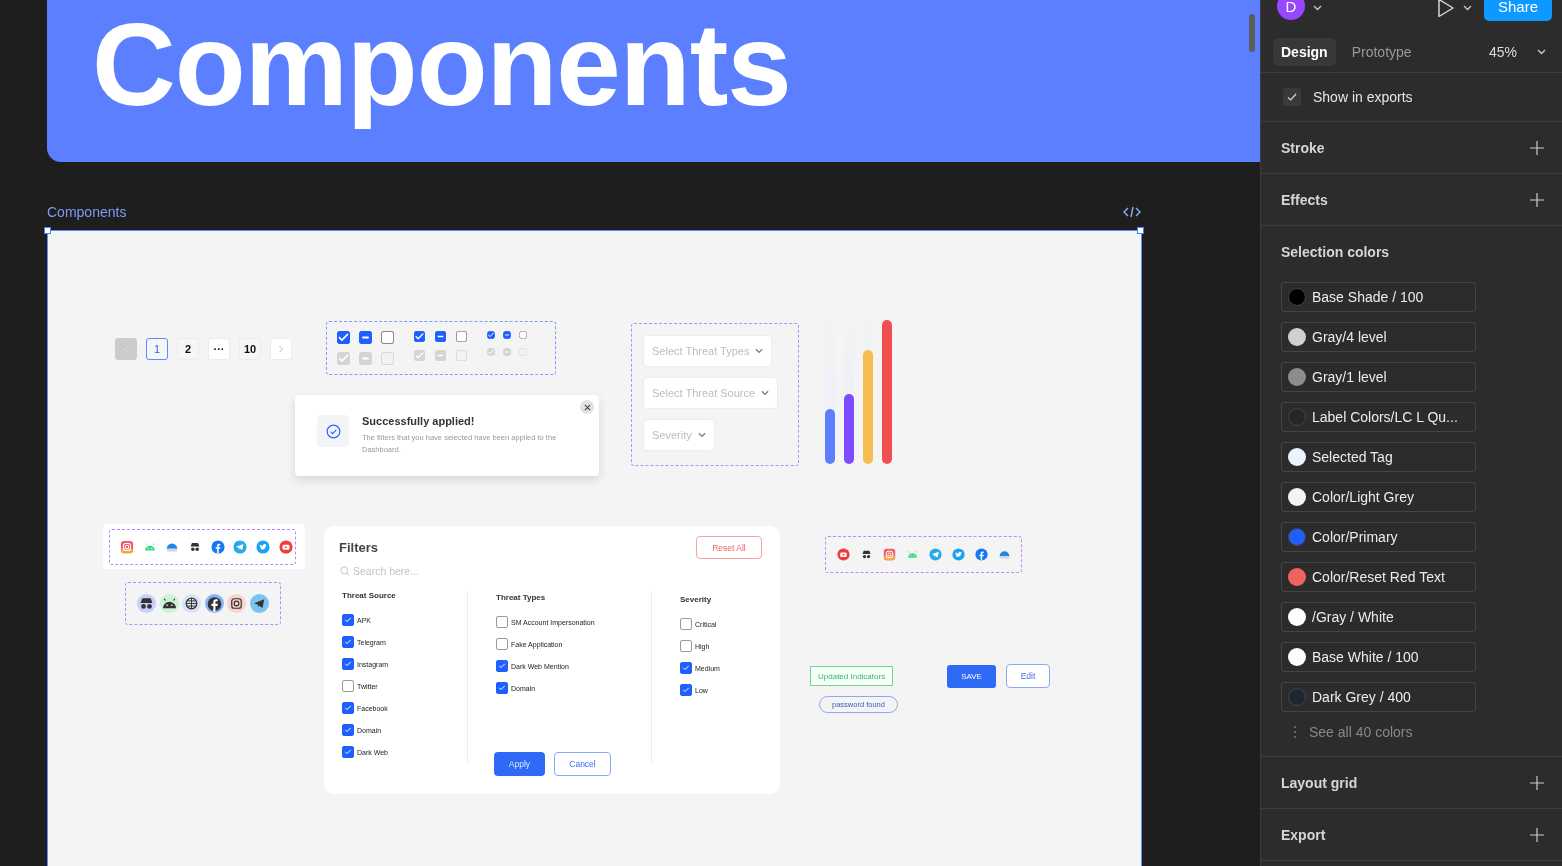 The image size is (1562, 866). I want to click on play-icon, so click(1446, 9).